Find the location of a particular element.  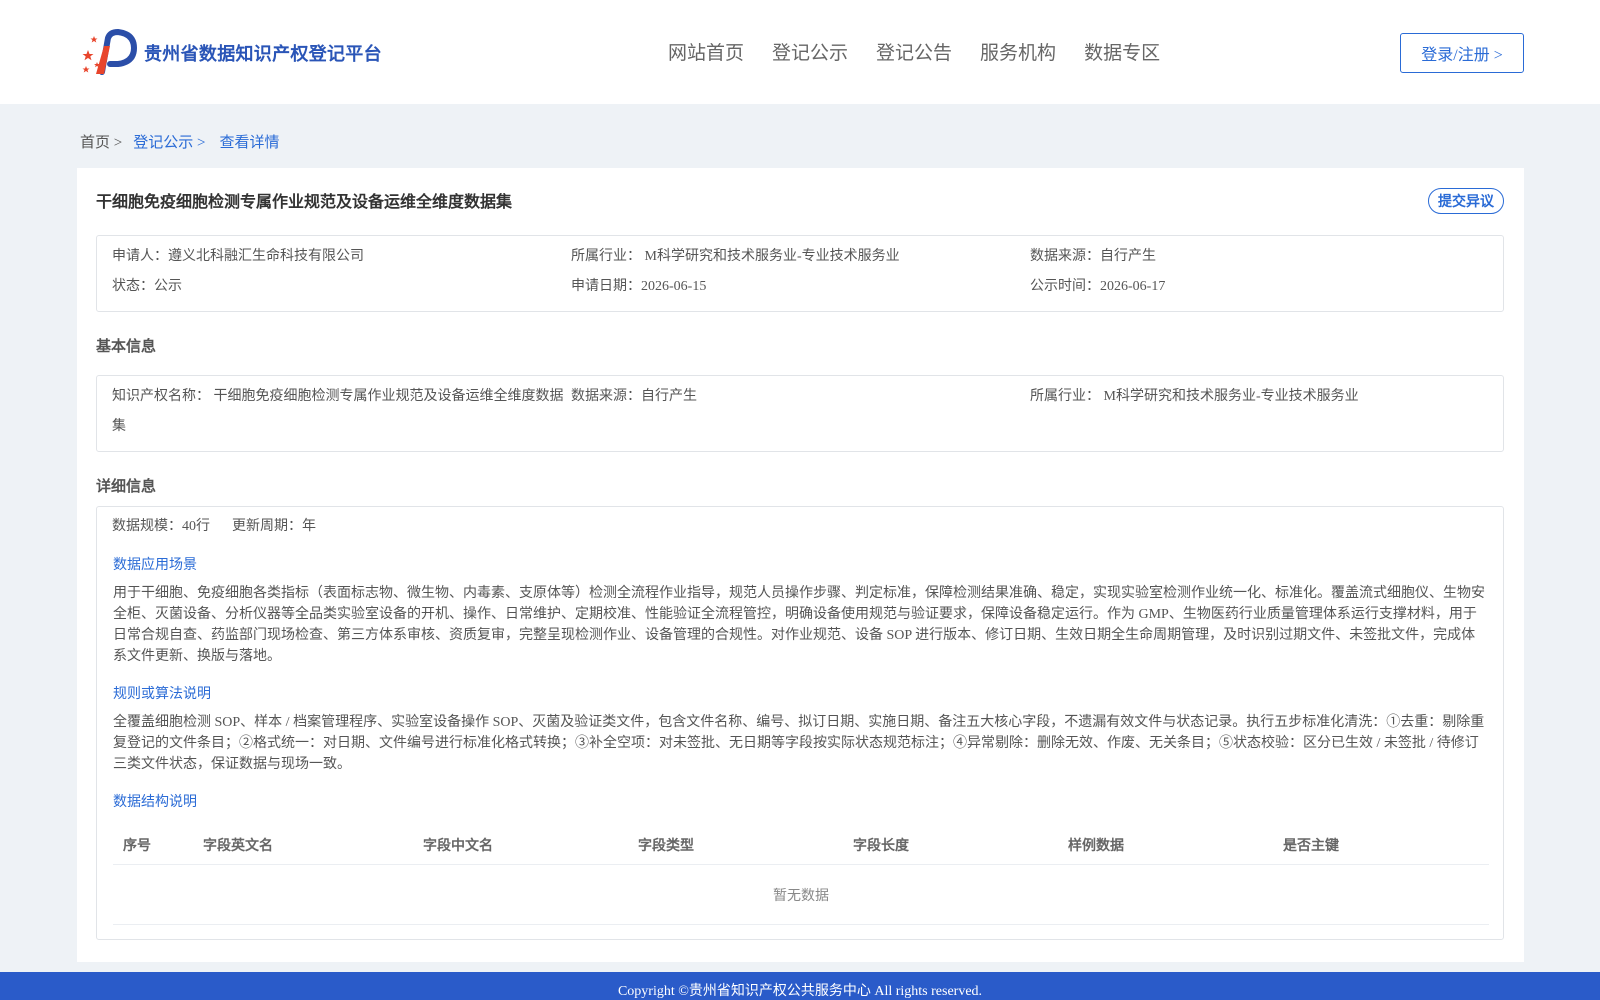

login-register-button: 登录/注册 > is located at coordinates (1462, 53).